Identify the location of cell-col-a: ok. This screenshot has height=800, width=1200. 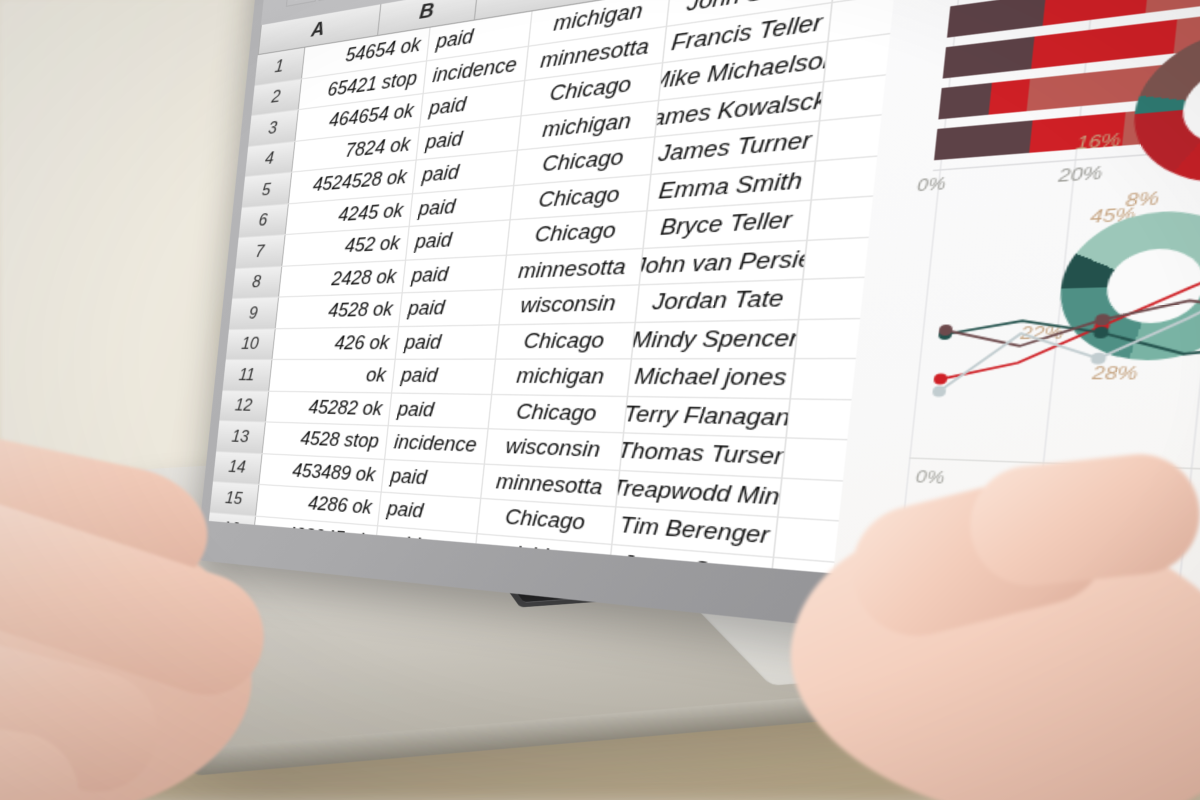
(332, 375).